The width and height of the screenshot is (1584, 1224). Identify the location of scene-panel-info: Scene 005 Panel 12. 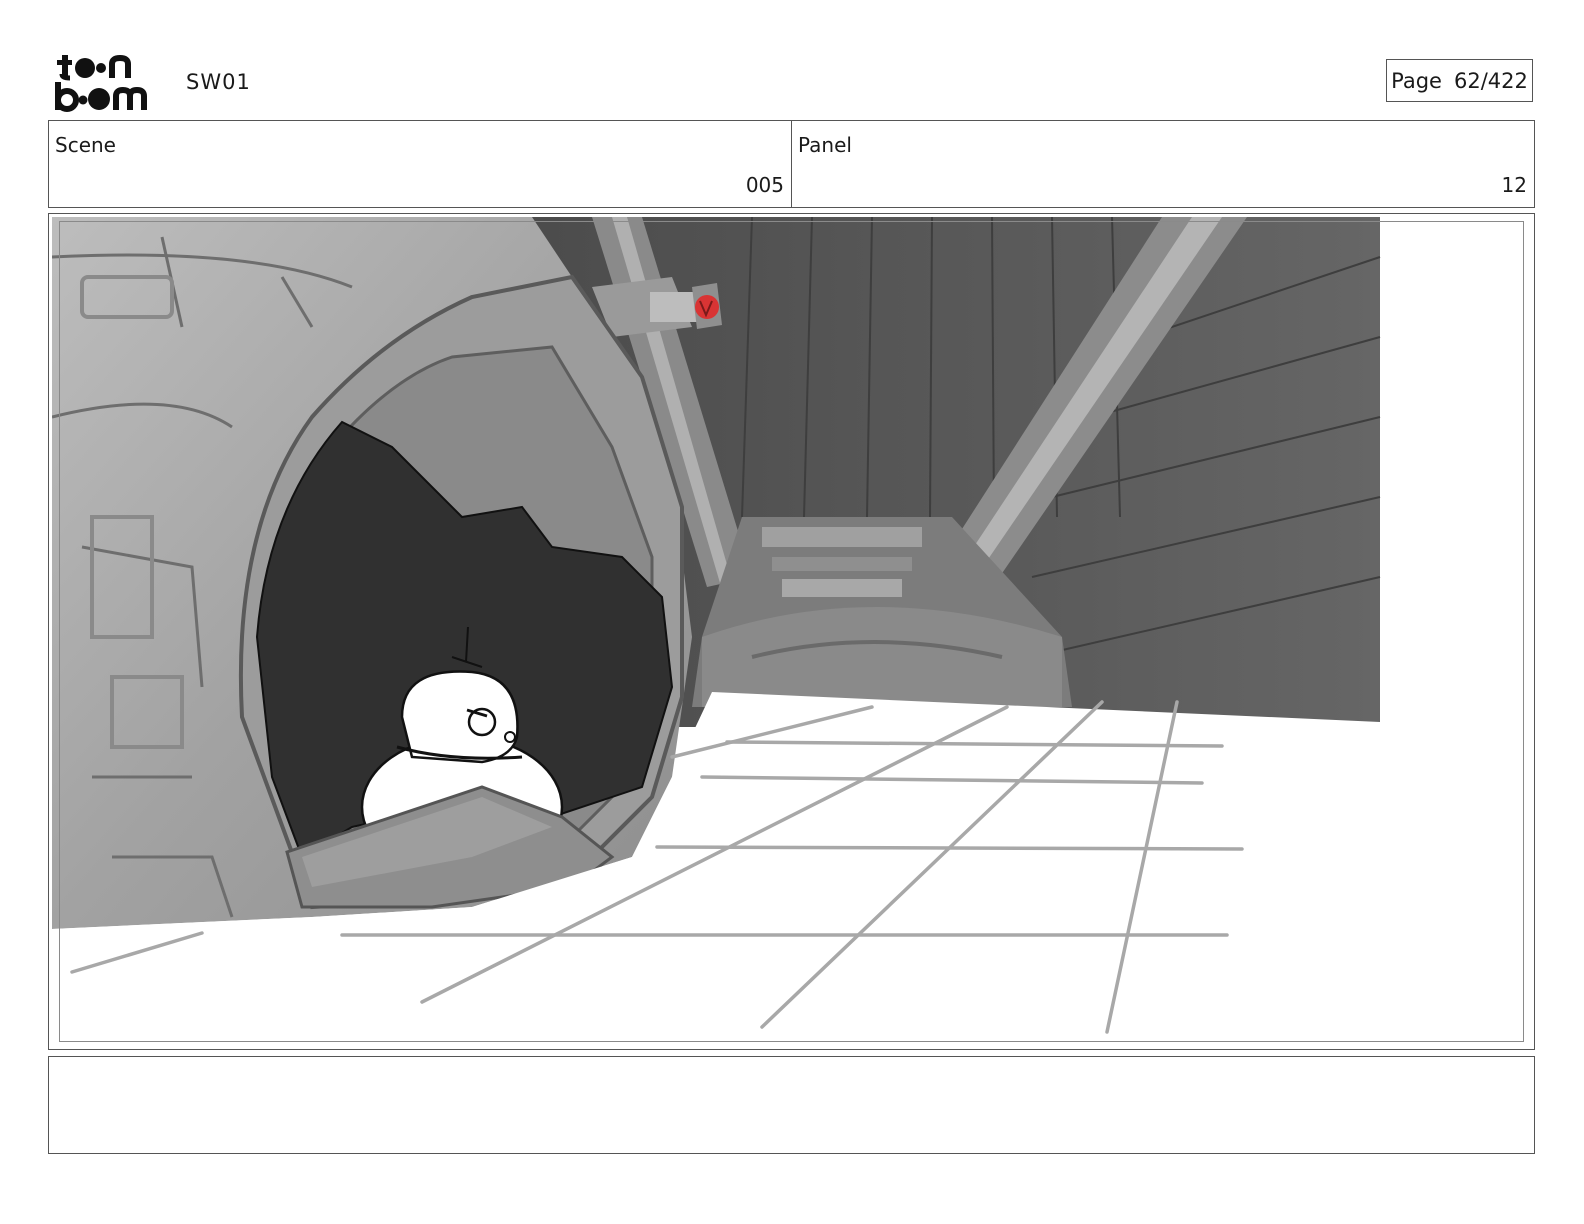
(791, 164).